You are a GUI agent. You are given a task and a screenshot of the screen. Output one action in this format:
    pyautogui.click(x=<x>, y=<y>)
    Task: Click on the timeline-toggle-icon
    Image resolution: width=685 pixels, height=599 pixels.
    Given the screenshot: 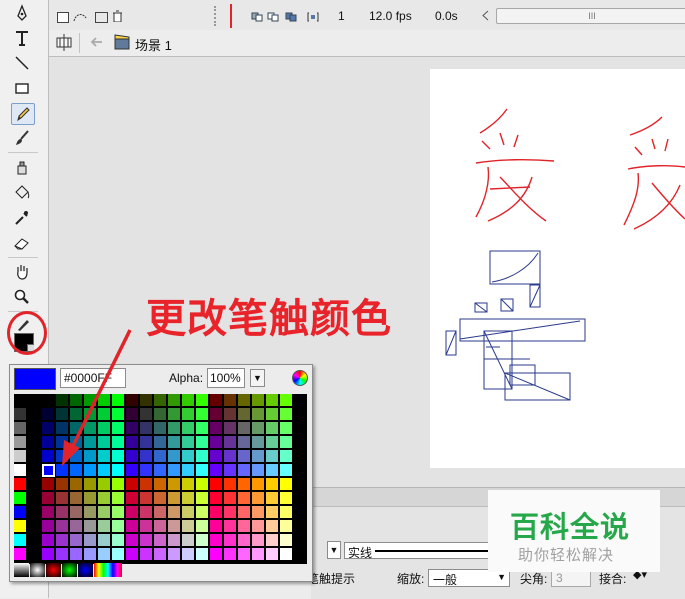 What is the action you would take?
    pyautogui.click(x=64, y=42)
    